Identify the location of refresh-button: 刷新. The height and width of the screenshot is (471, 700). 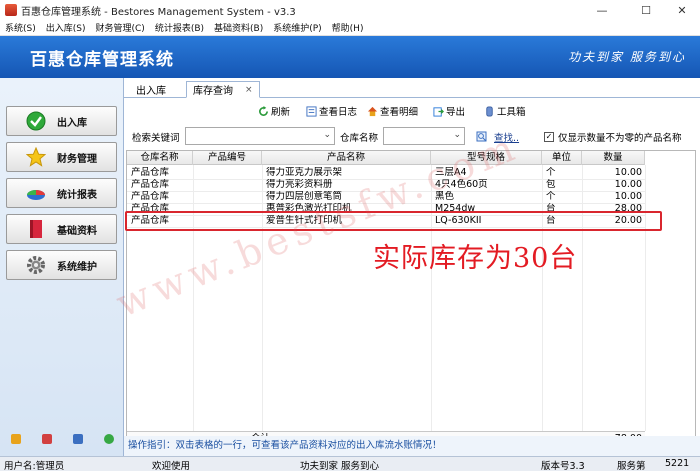
(274, 111).